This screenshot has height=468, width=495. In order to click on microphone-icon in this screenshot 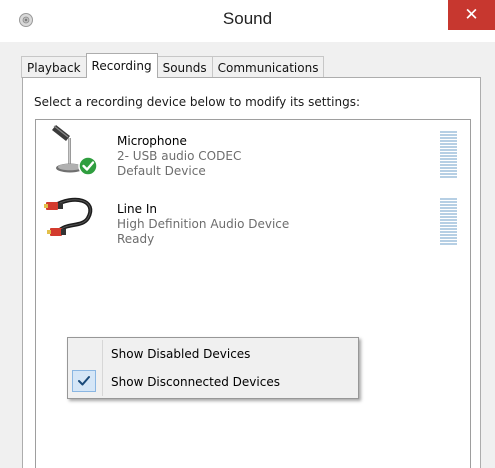, I will do `click(75, 150)`.